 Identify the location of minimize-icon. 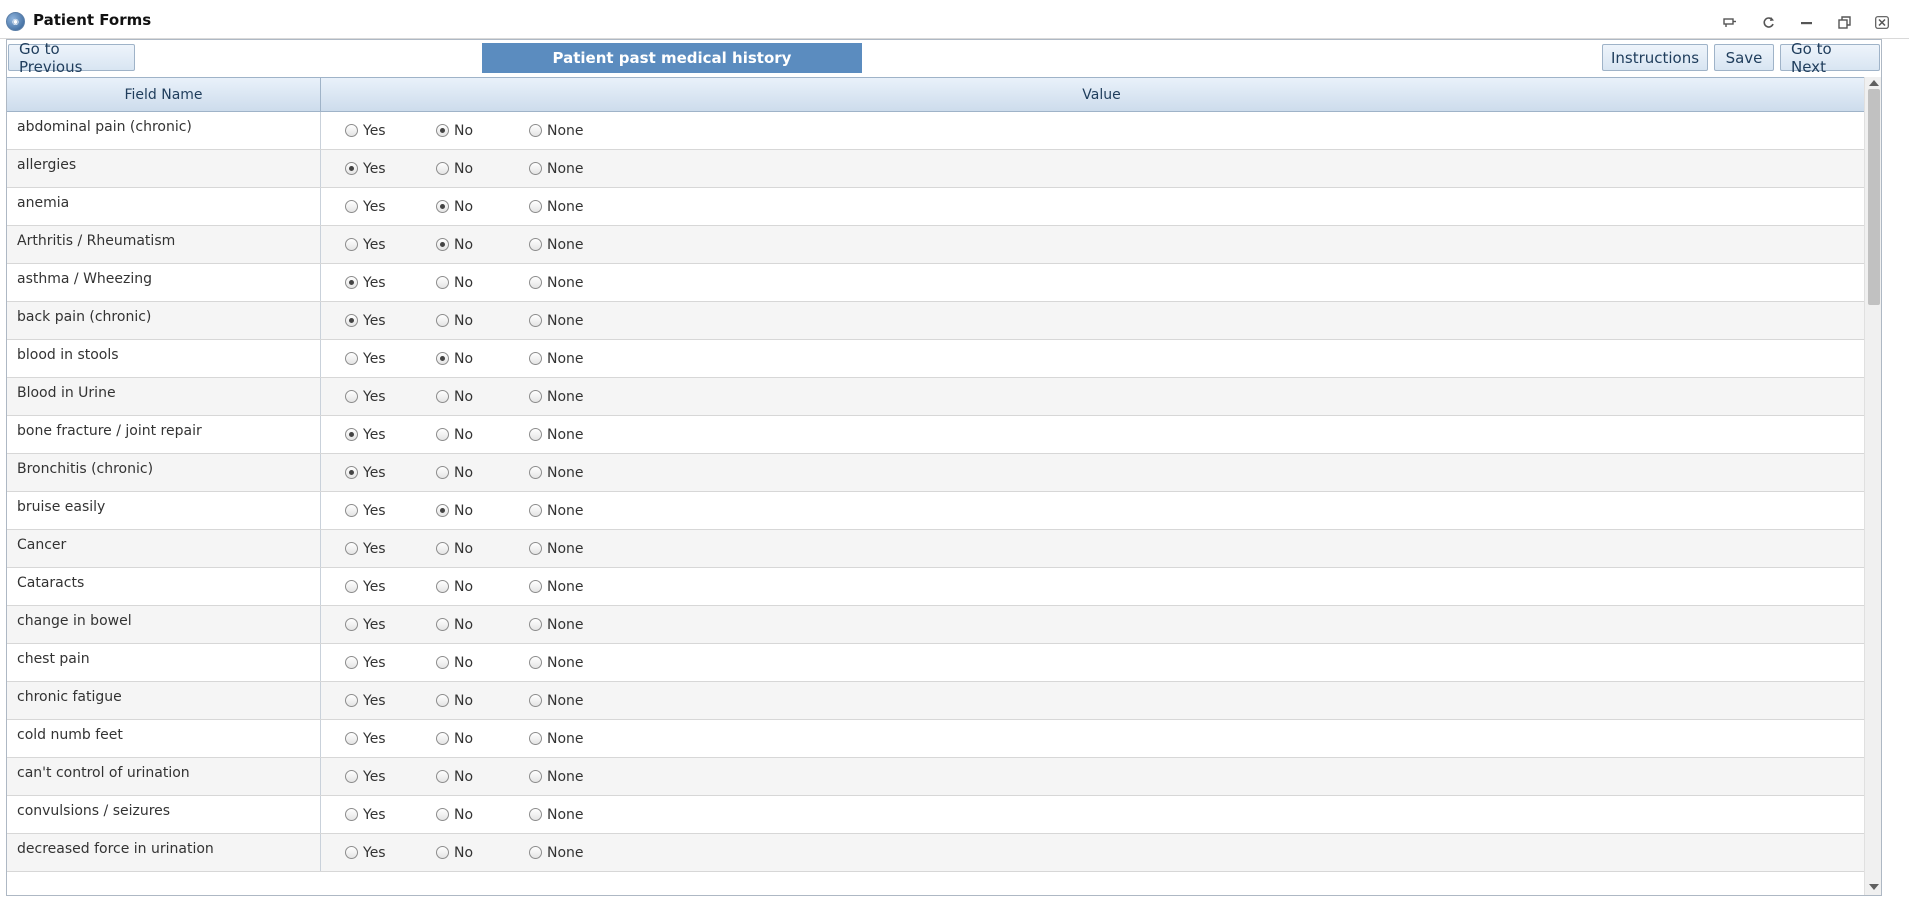
(1806, 22).